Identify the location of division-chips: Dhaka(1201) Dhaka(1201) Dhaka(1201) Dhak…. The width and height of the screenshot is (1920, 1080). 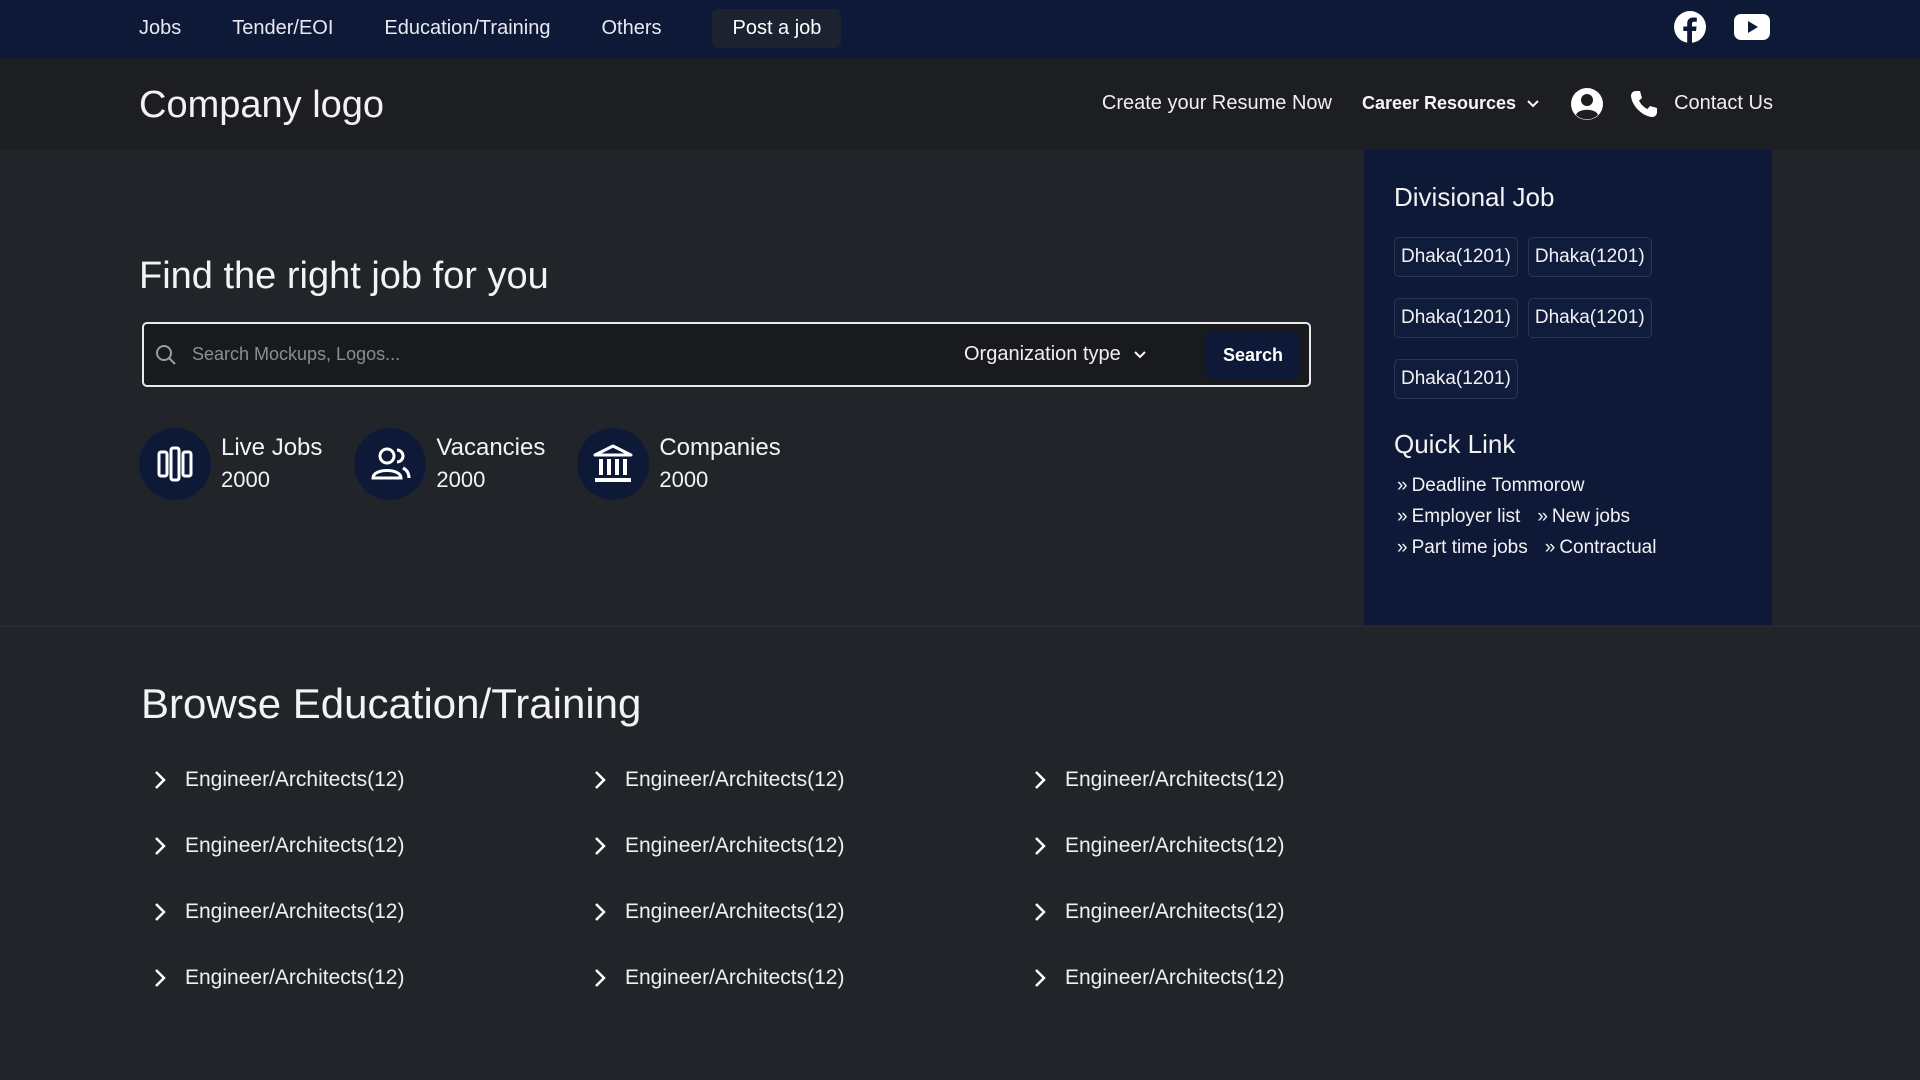
(1534, 318).